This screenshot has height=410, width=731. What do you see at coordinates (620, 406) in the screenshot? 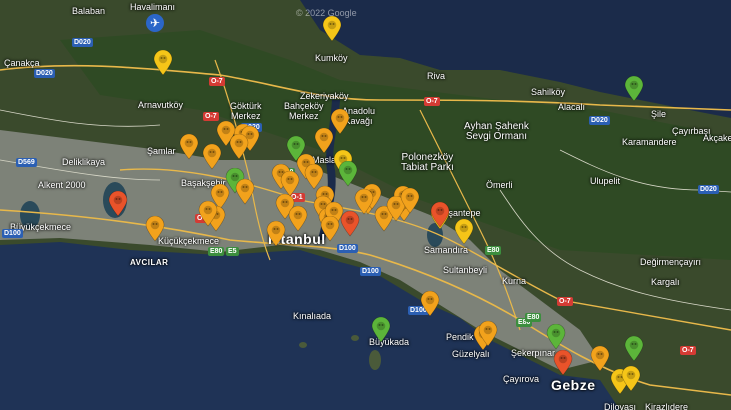
I see `place-label: Dilovası` at bounding box center [620, 406].